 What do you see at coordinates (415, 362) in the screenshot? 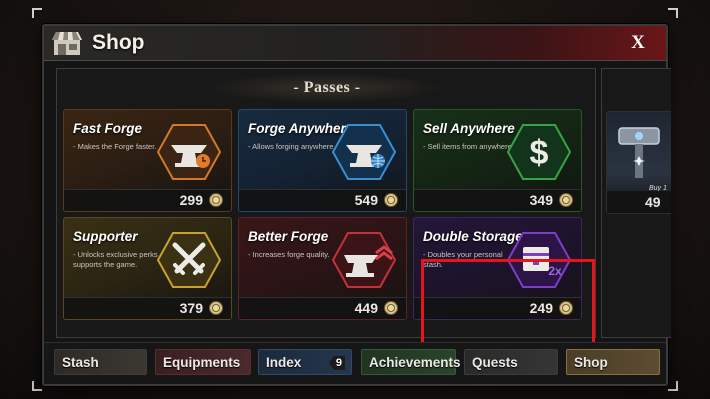
I see `tab-label: Achievements` at bounding box center [415, 362].